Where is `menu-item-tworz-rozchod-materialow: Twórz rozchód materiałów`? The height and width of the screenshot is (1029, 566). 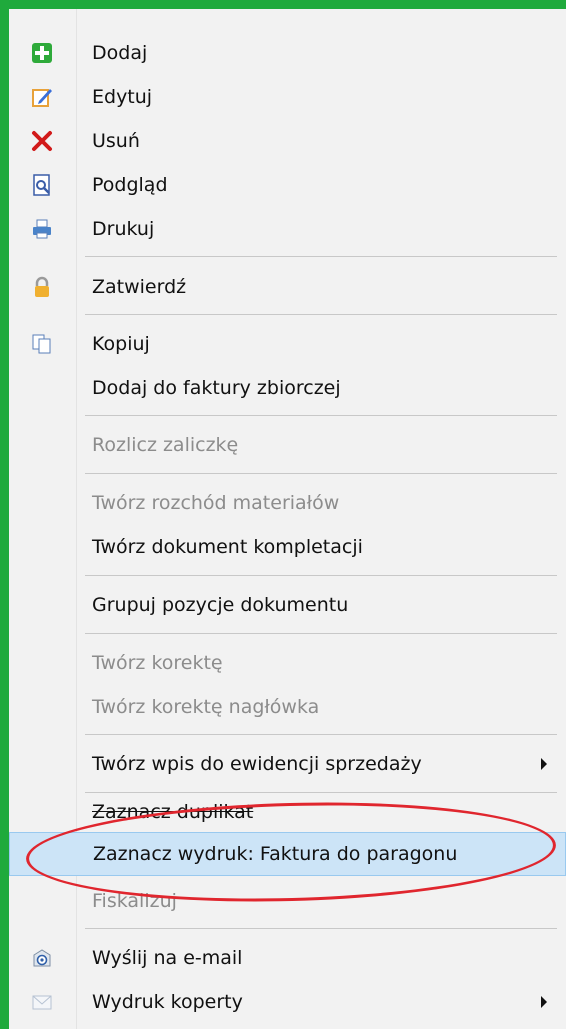 menu-item-tworz-rozchod-materialow: Twórz rozchód materiałów is located at coordinates (287, 503).